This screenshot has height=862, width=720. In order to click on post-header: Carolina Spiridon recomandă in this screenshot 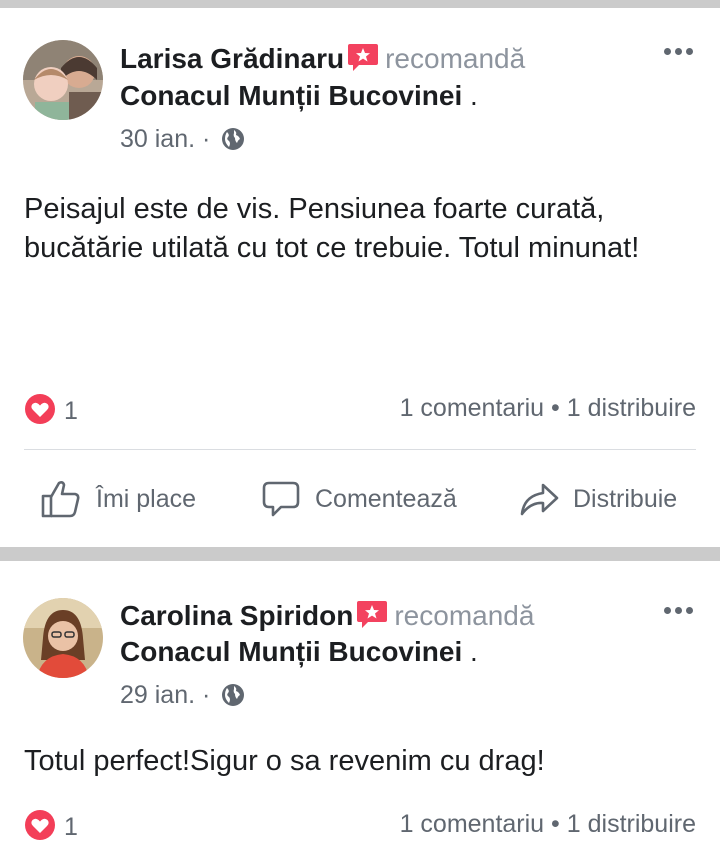, I will do `click(327, 617)`.